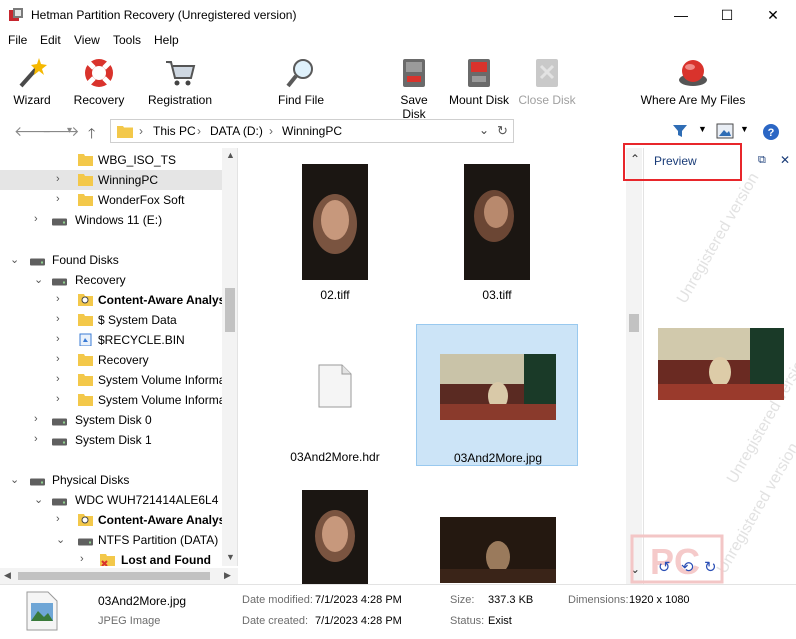 The width and height of the screenshot is (796, 639). What do you see at coordinates (111, 320) in the screenshot?
I see `tree-item: › $ System Data` at bounding box center [111, 320].